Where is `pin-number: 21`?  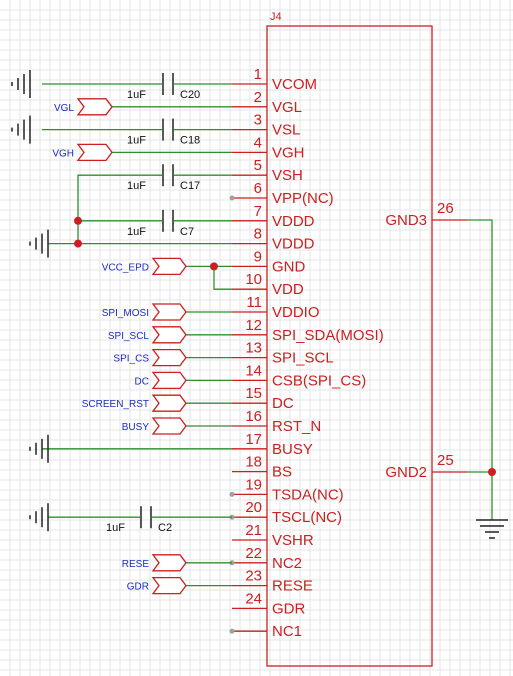 pin-number: 21 is located at coordinates (253, 530).